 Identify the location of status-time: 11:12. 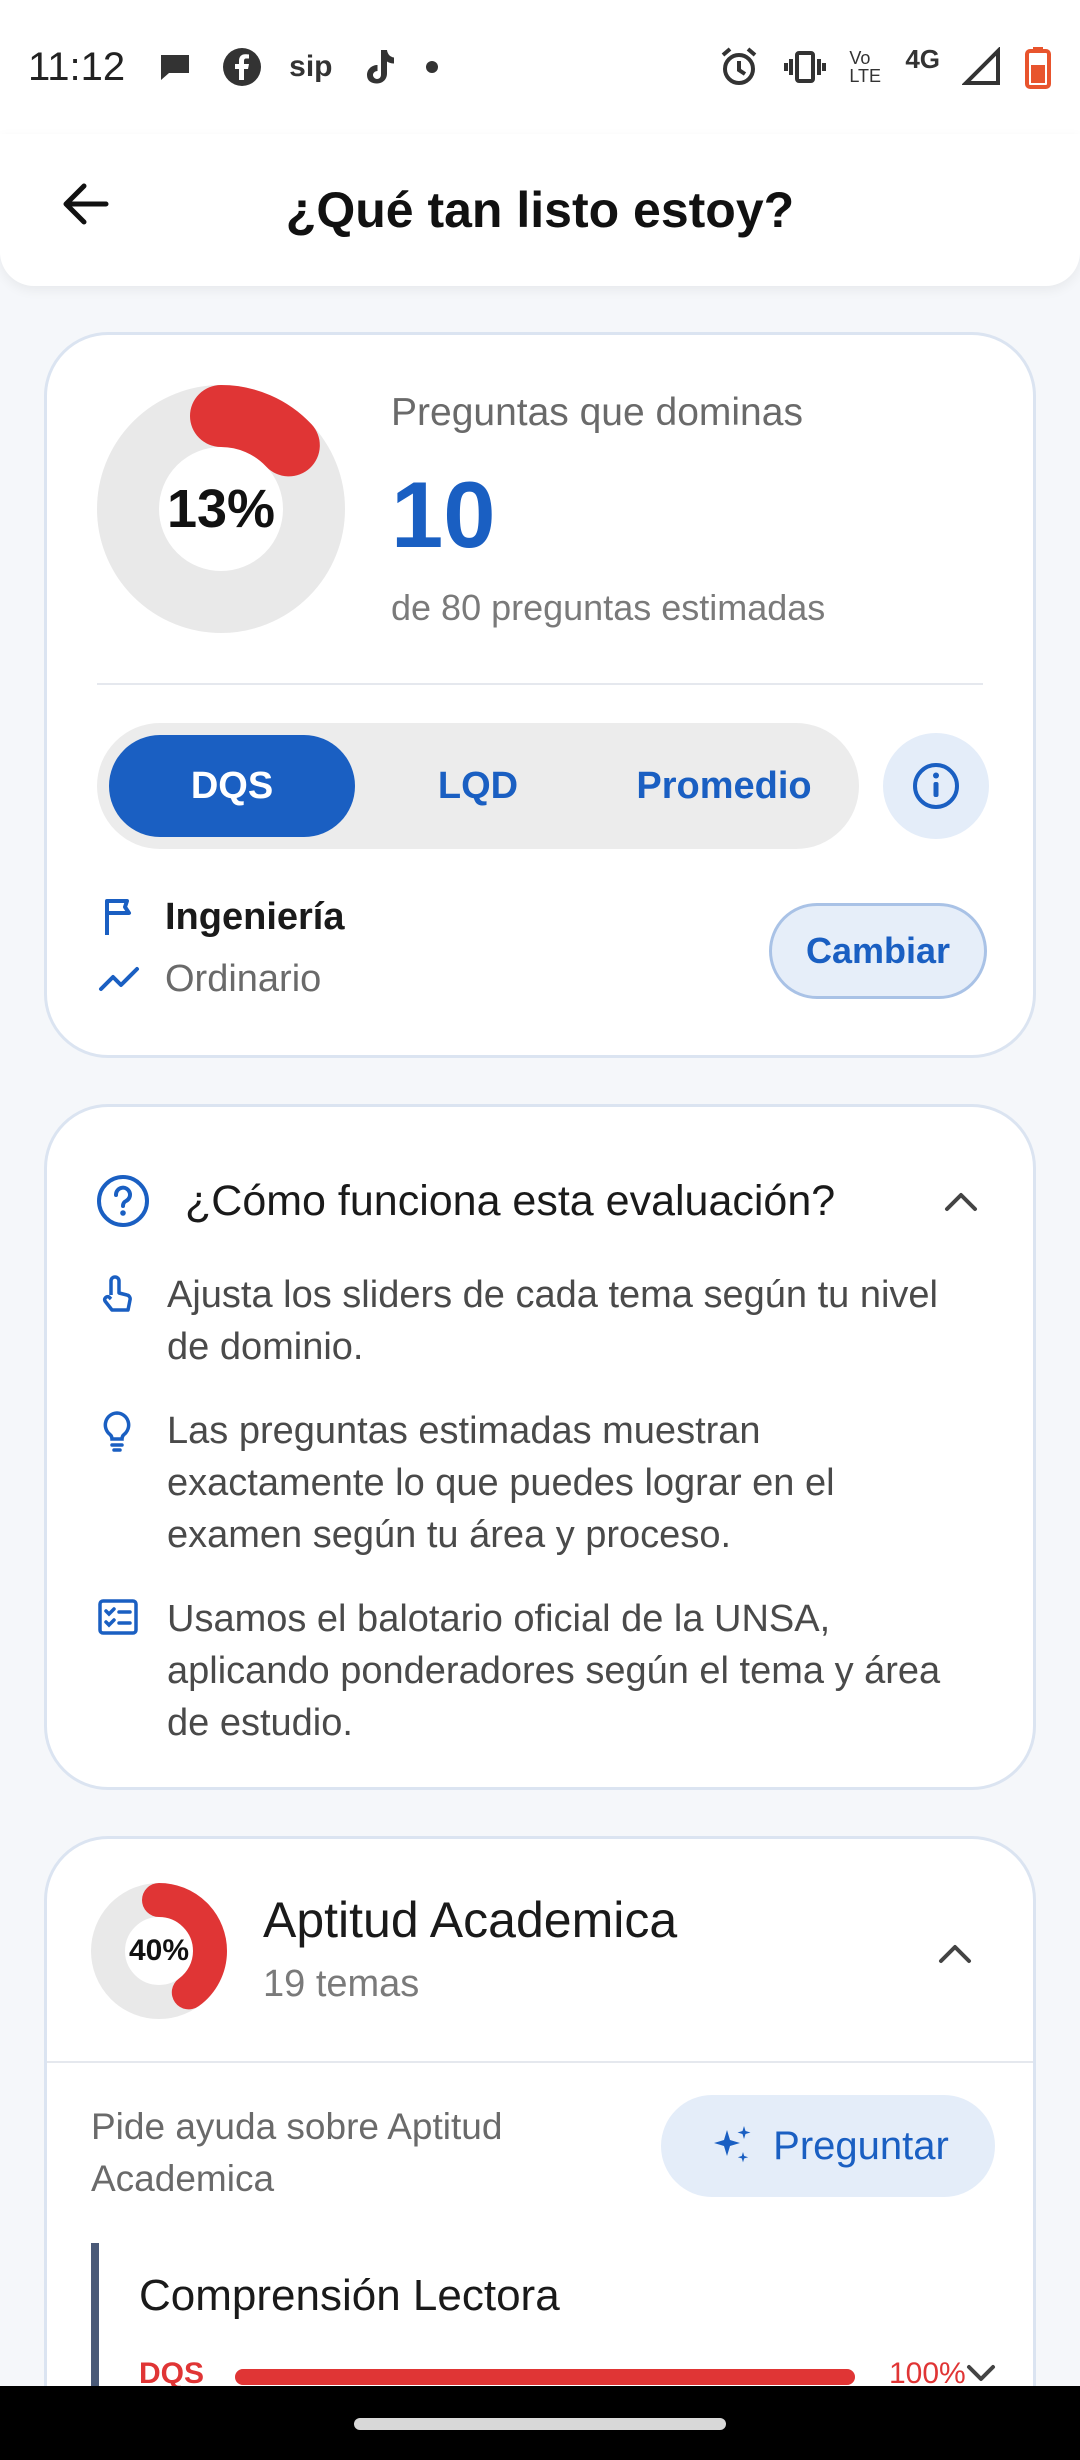
(77, 66).